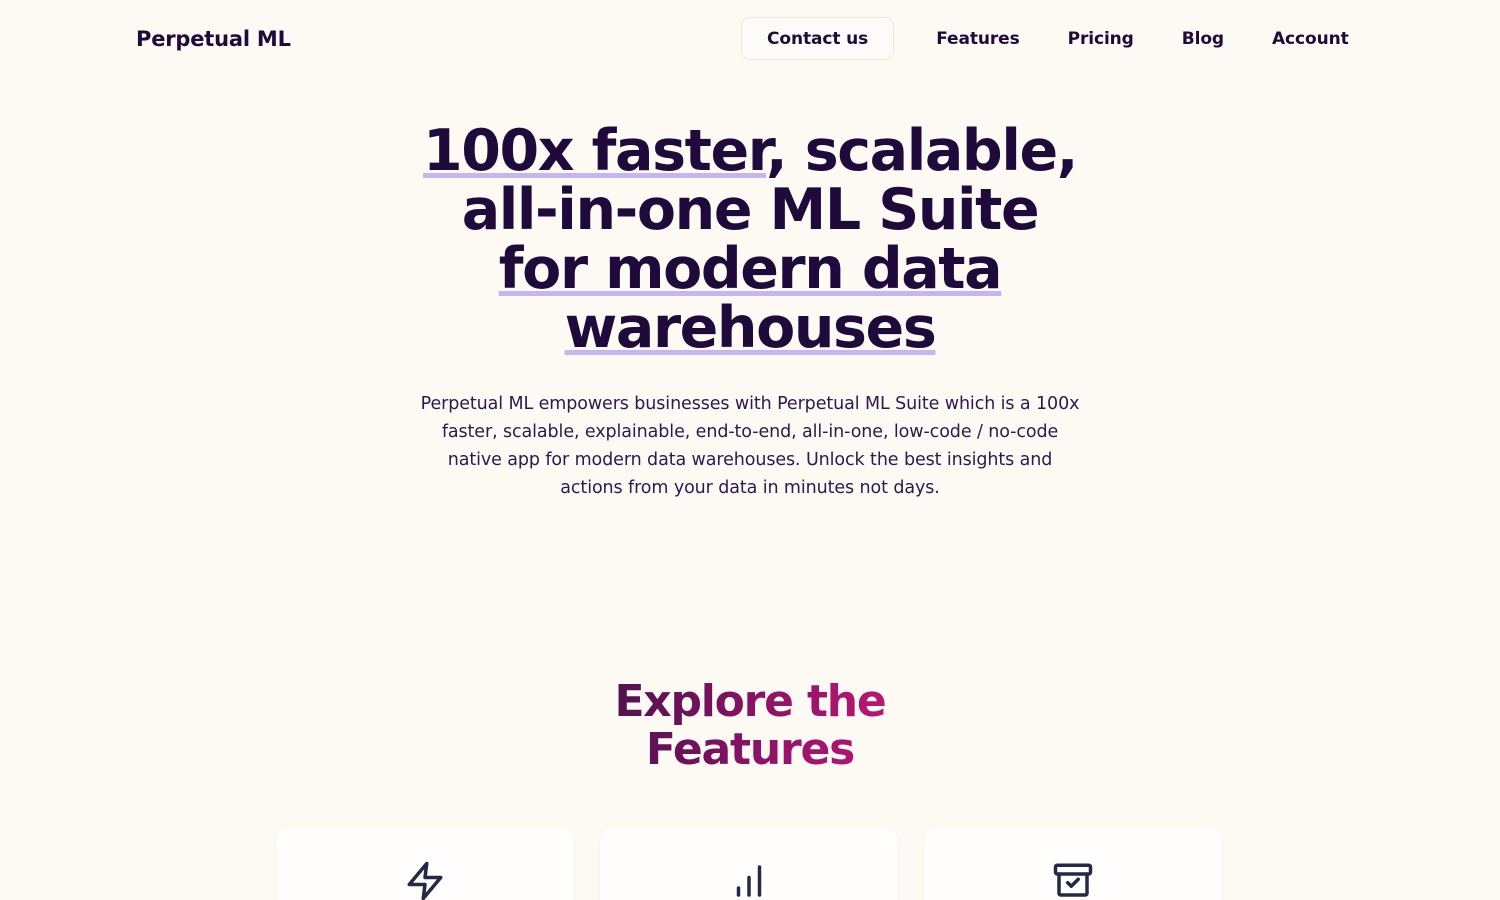 The height and width of the screenshot is (900, 1500). I want to click on feature-card-performance, so click(425, 864).